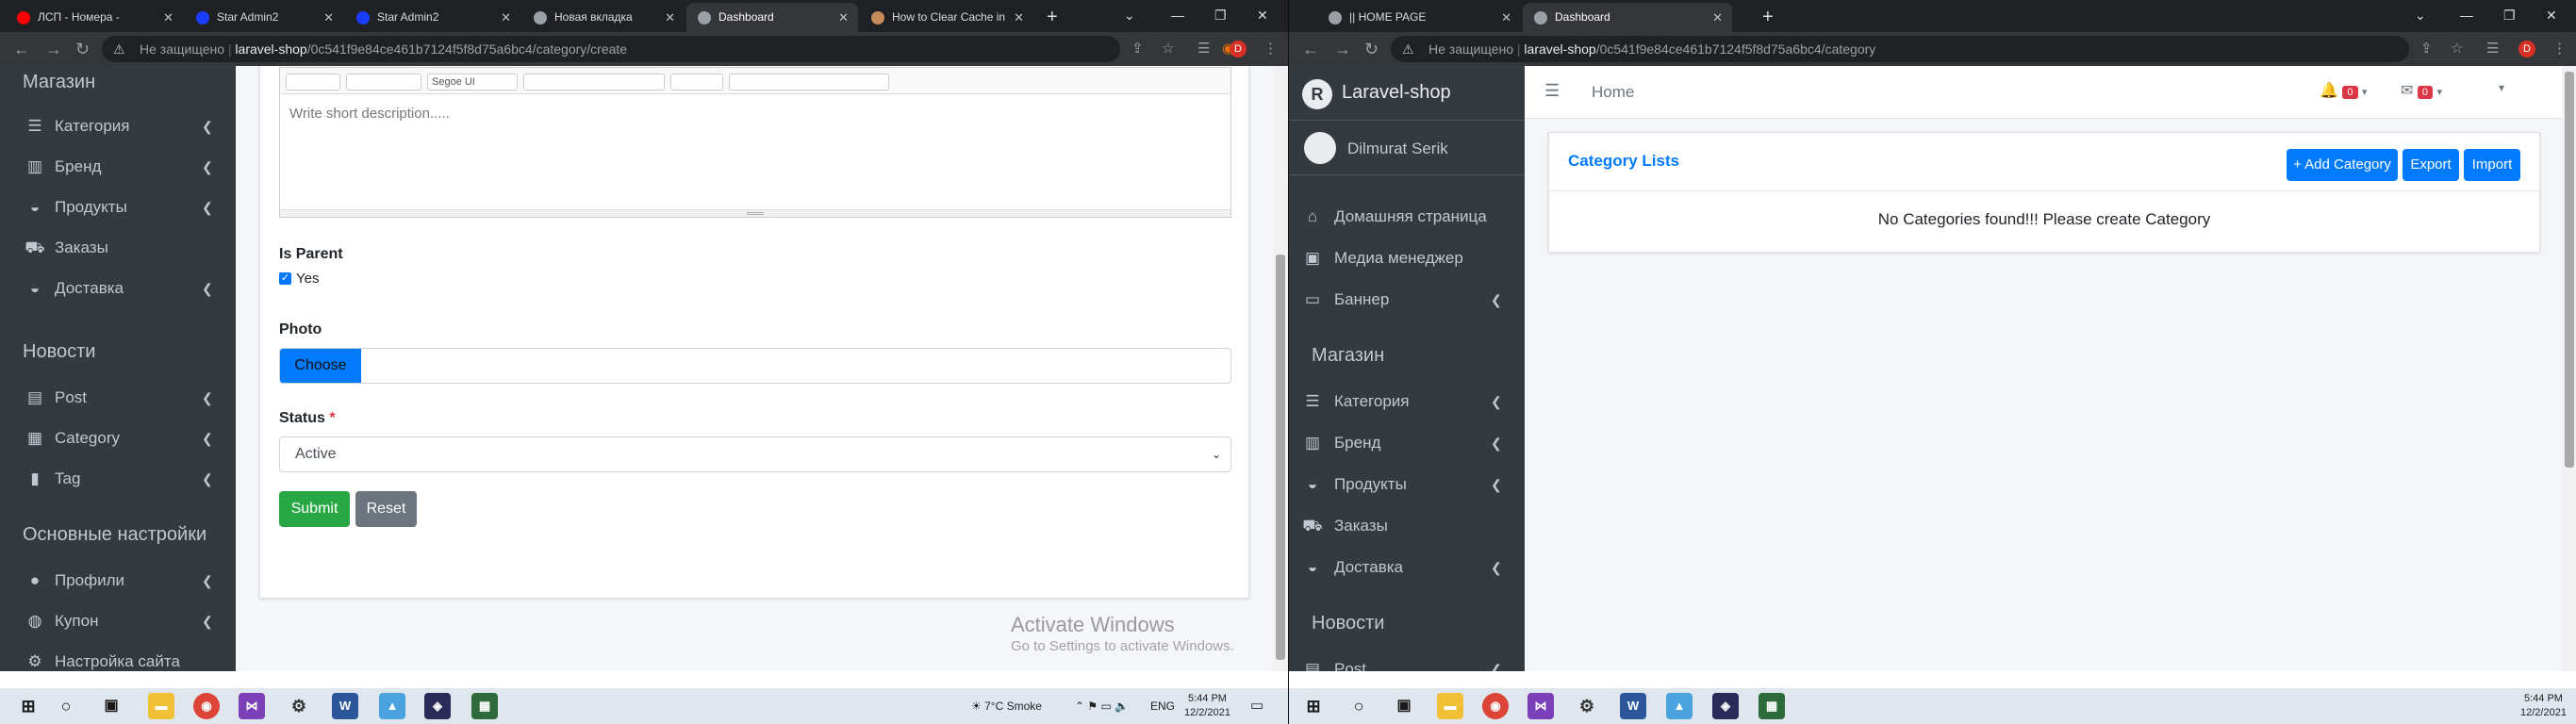 Image resolution: width=2576 pixels, height=724 pixels. Describe the element at coordinates (1627, 17) in the screenshot. I see `tab-2: Dashboard ✕` at that location.